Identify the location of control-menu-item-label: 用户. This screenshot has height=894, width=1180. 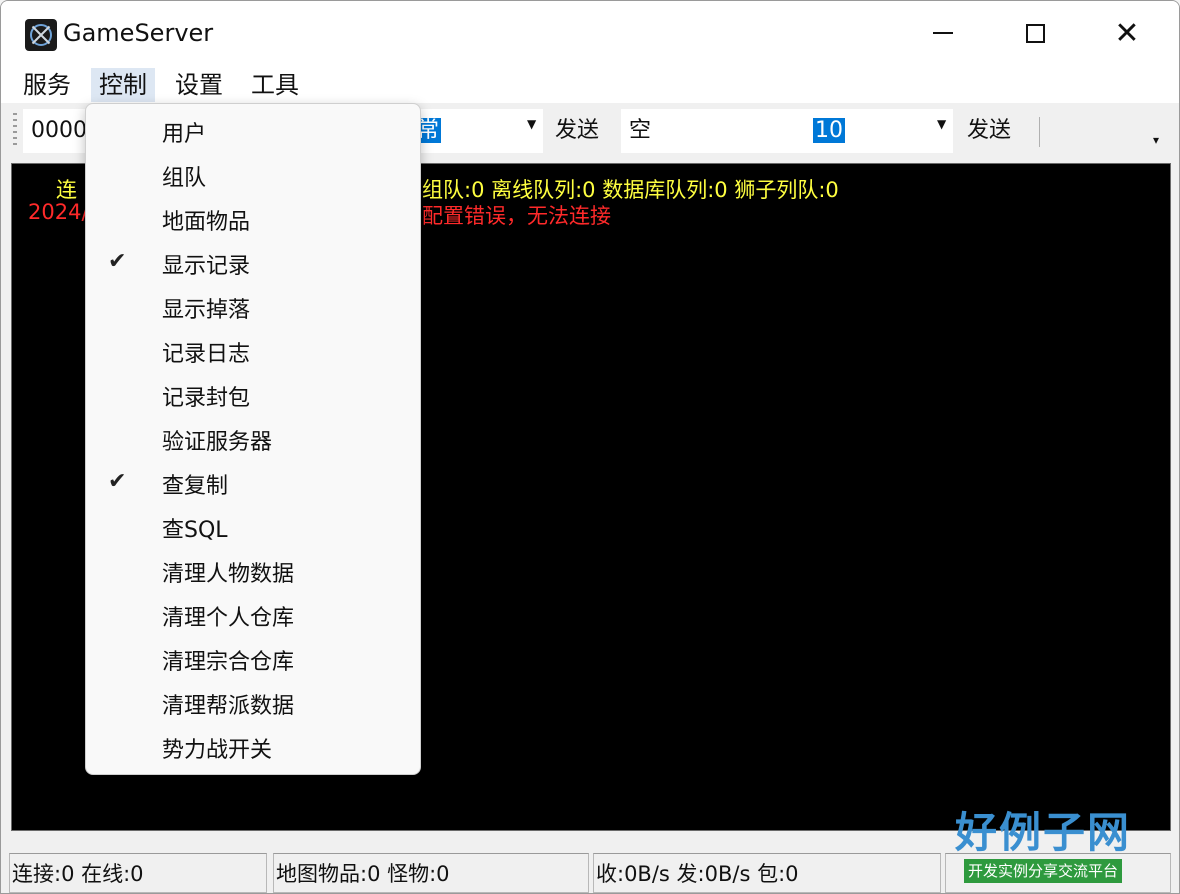
(184, 134).